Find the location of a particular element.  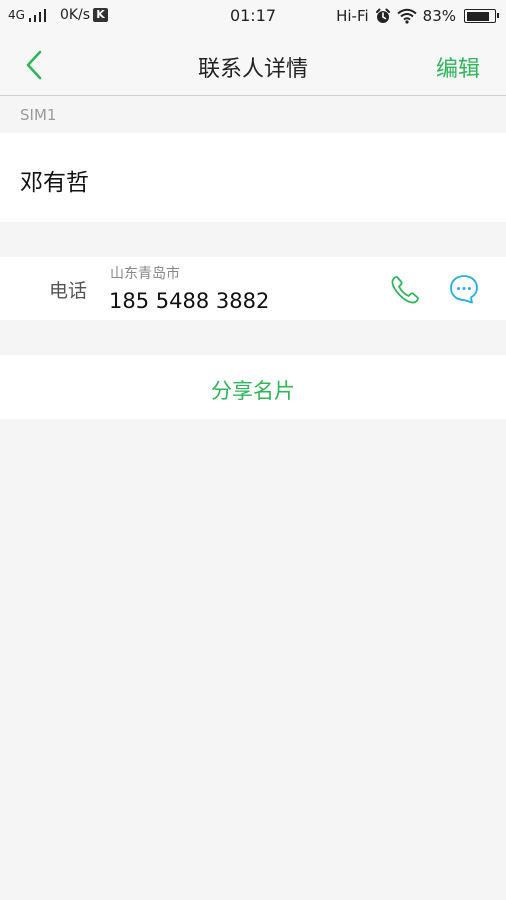

edit-button: 编辑 is located at coordinates (458, 67).